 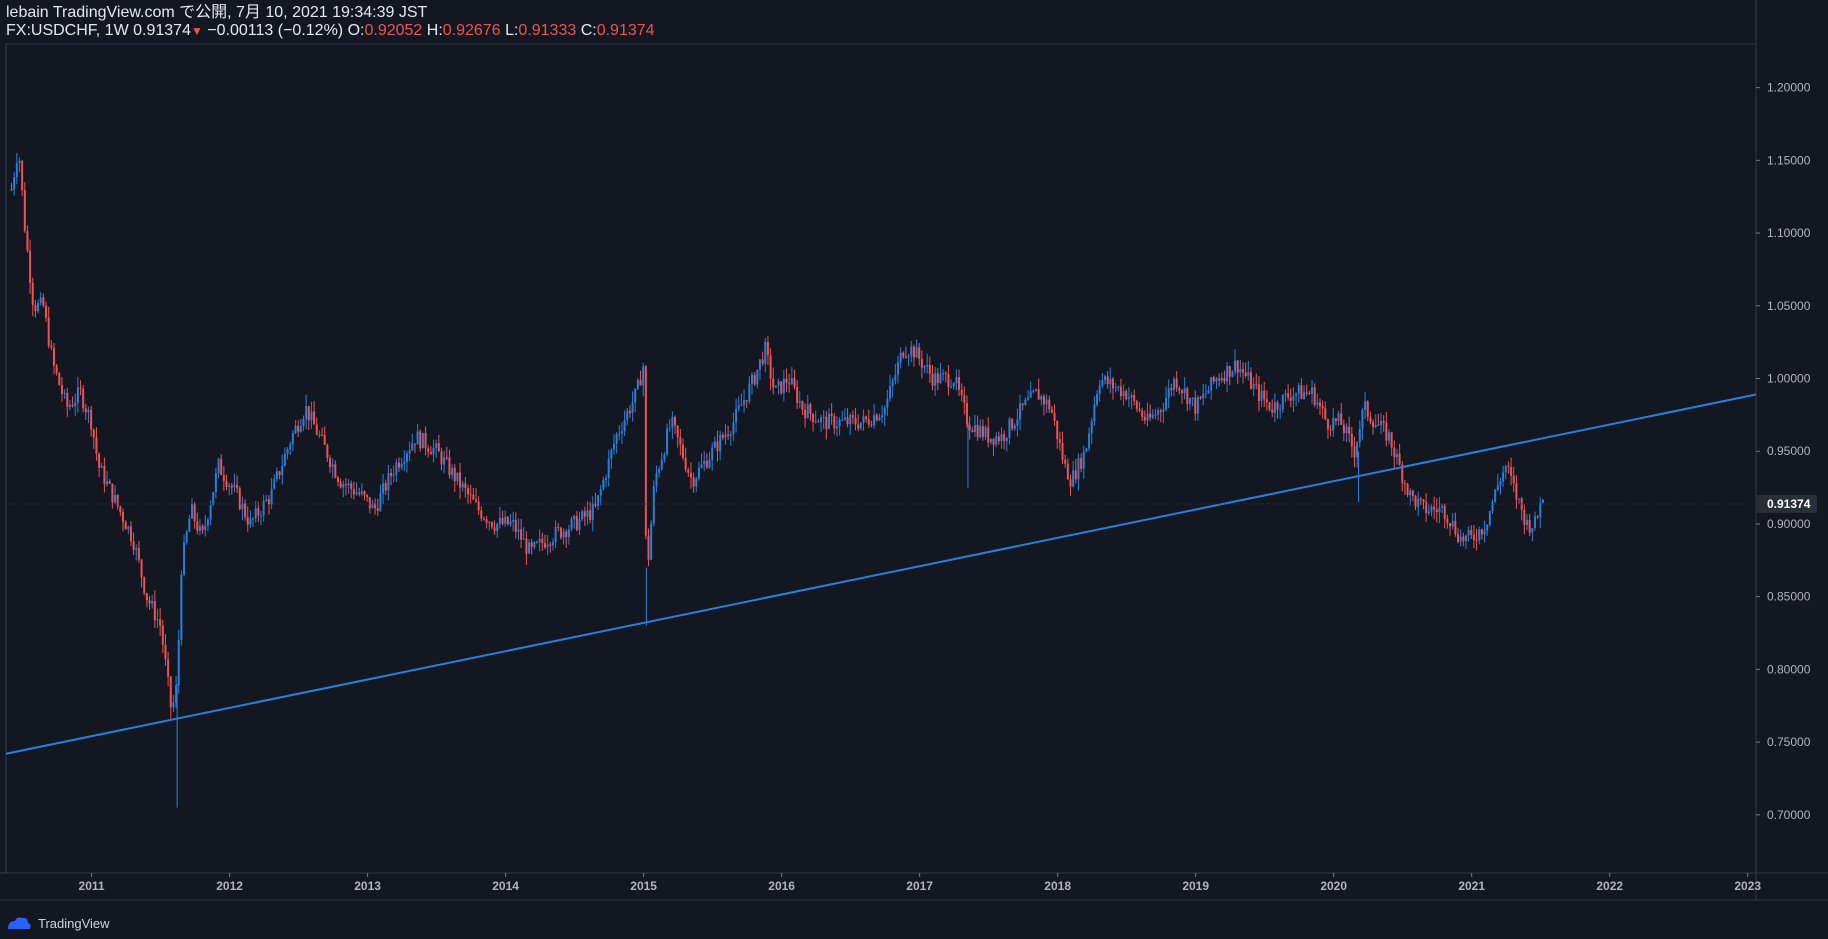 What do you see at coordinates (367, 886) in the screenshot?
I see `x-tick-label: 2013` at bounding box center [367, 886].